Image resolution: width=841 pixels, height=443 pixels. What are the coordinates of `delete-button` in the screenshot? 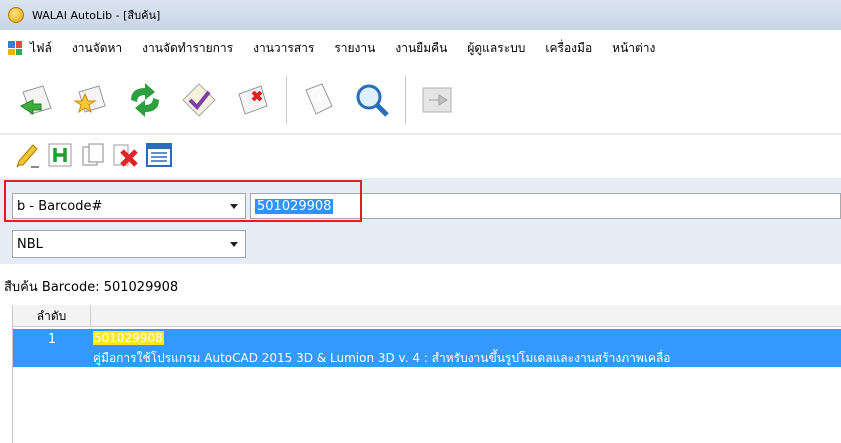 It's located at (126, 155).